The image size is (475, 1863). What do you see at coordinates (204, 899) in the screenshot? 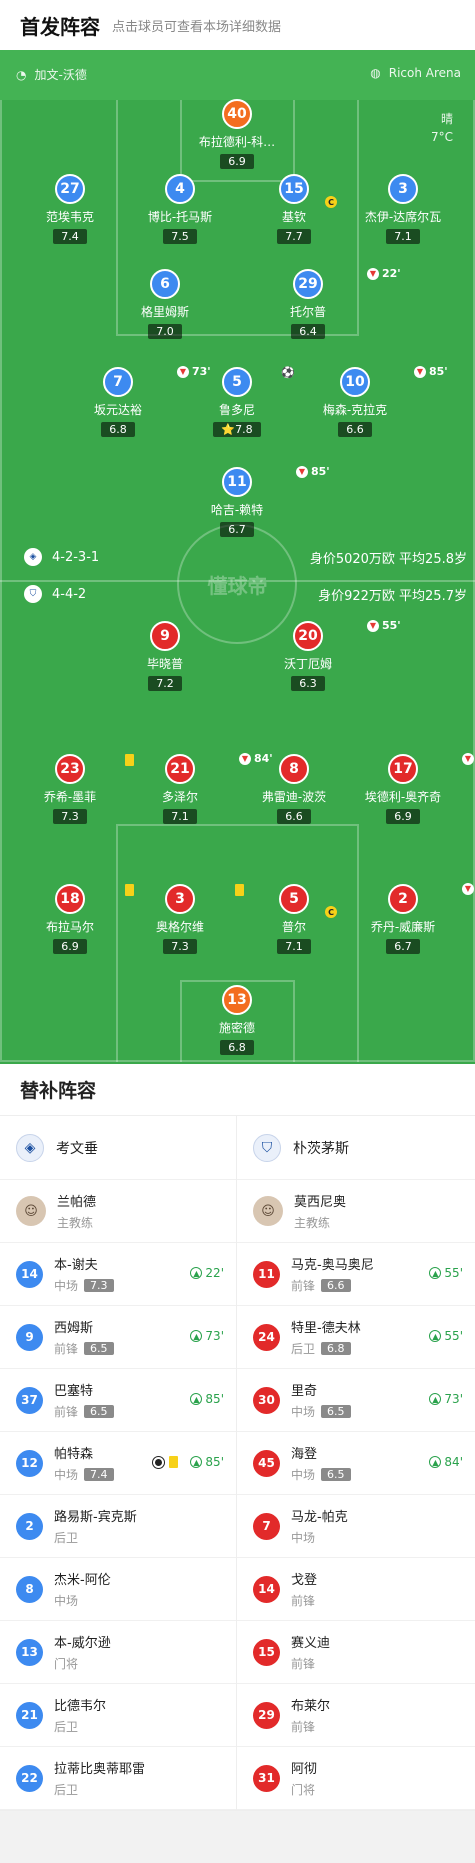
I see `player-number: 3` at bounding box center [204, 899].